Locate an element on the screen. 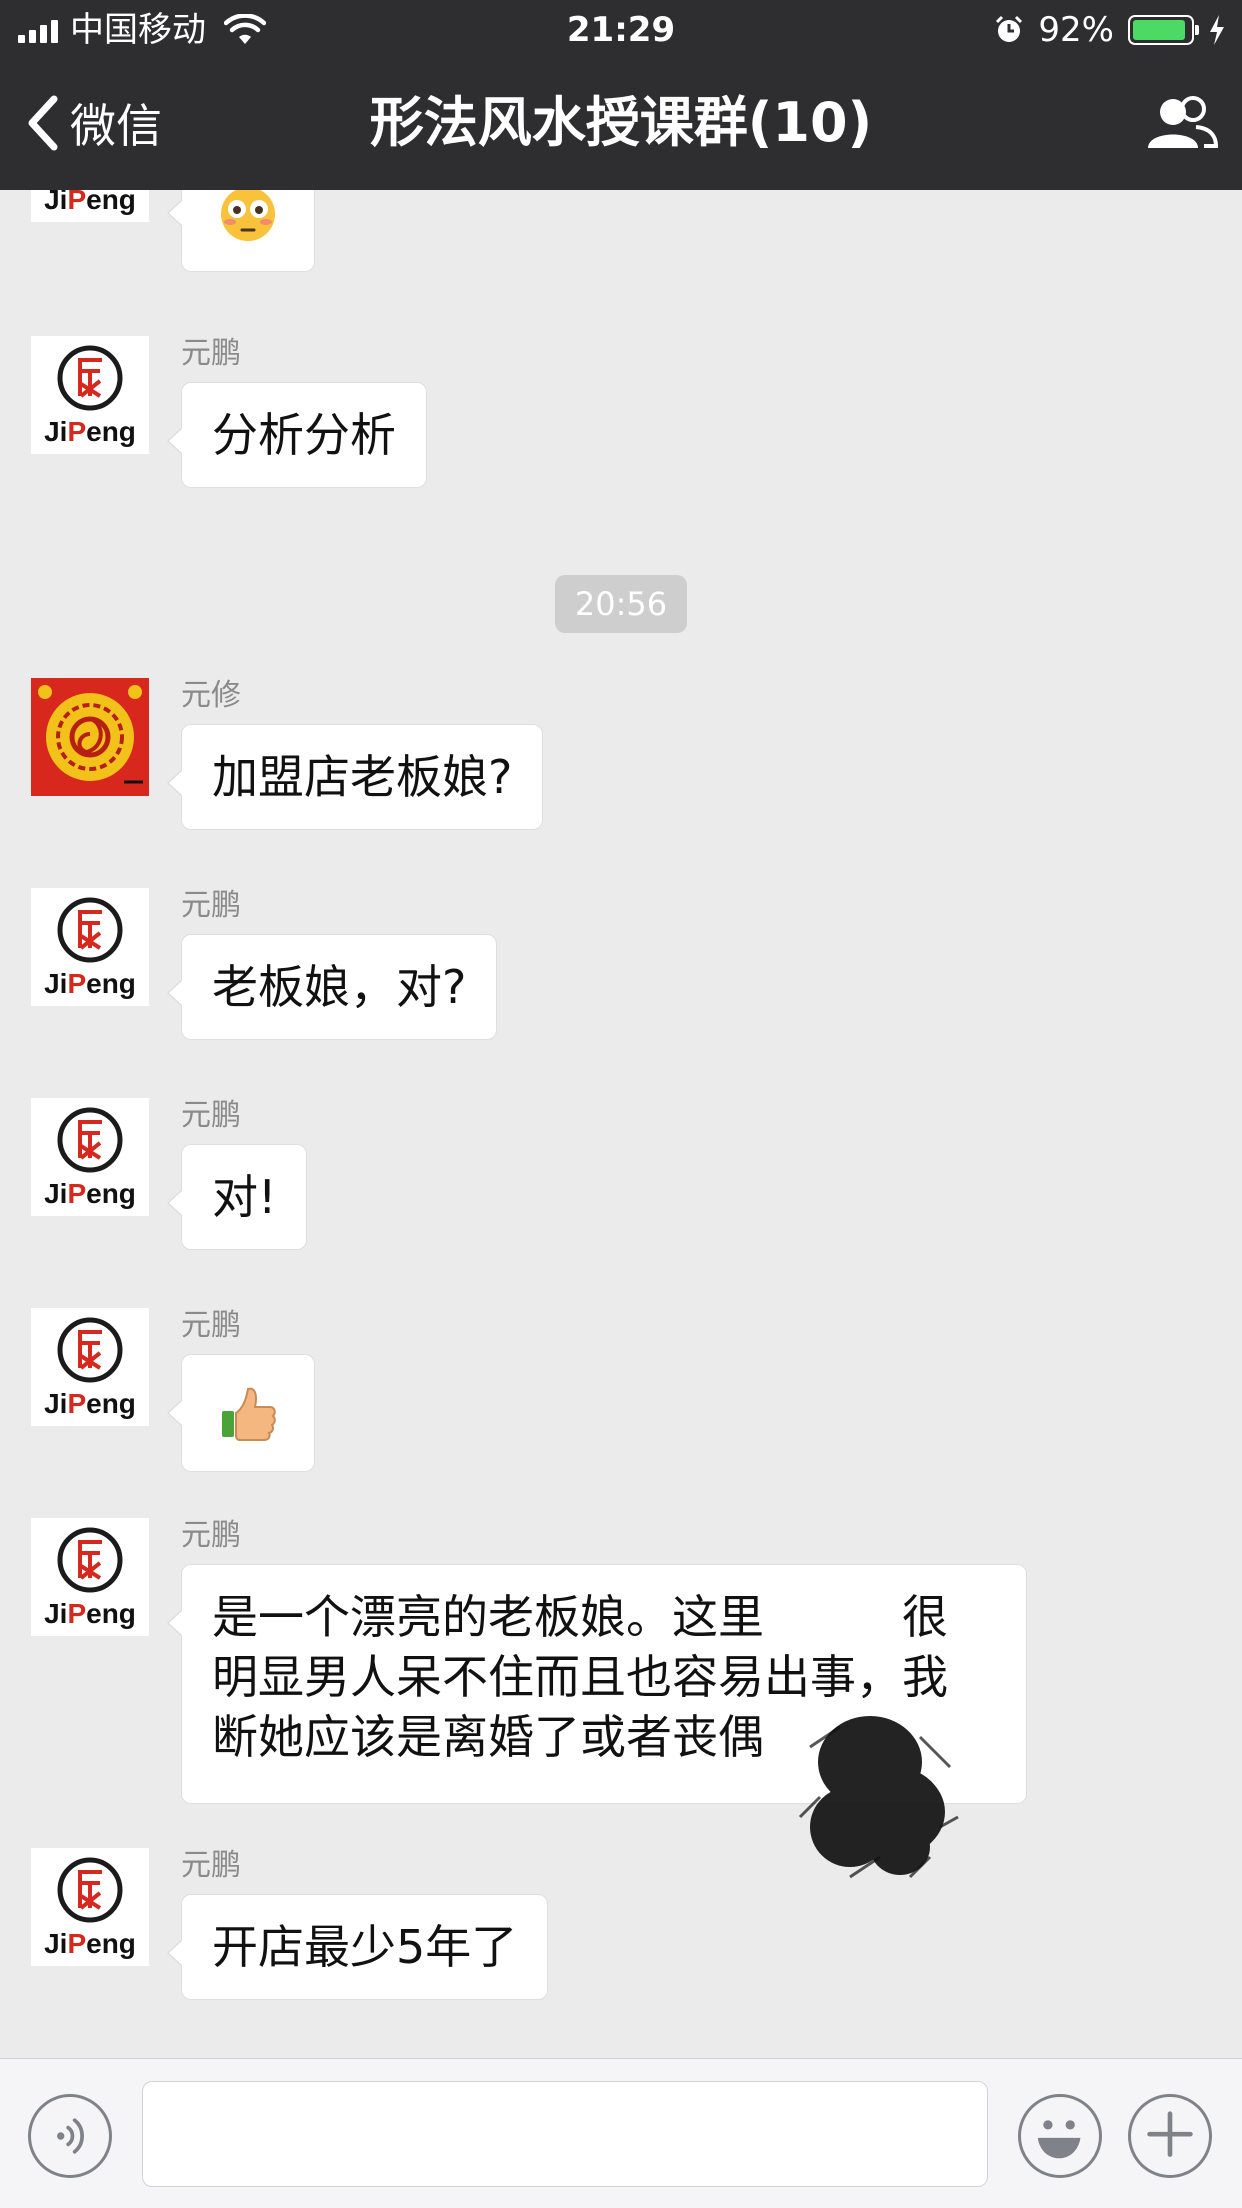  message-input is located at coordinates (565, 2134).